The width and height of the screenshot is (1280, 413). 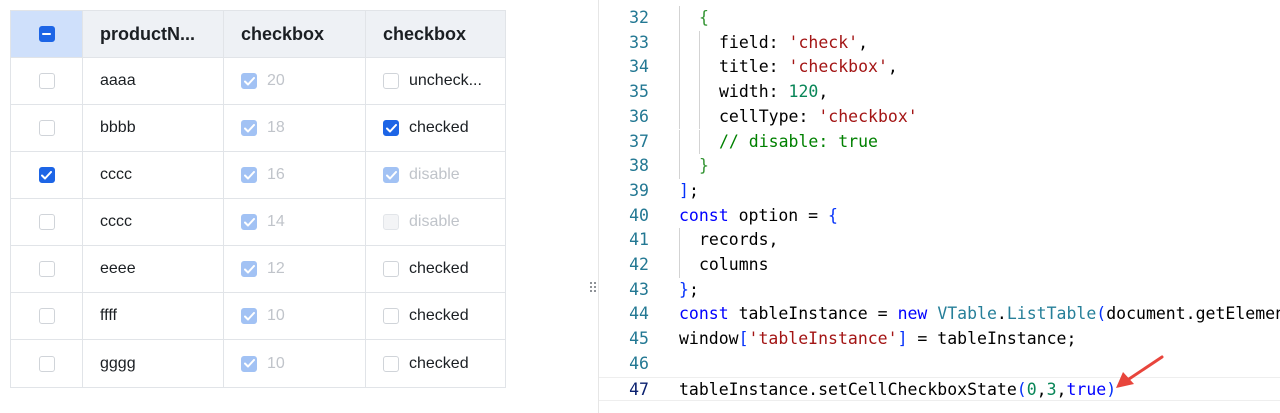 What do you see at coordinates (833, 215) in the screenshot?
I see `code-token: {` at bounding box center [833, 215].